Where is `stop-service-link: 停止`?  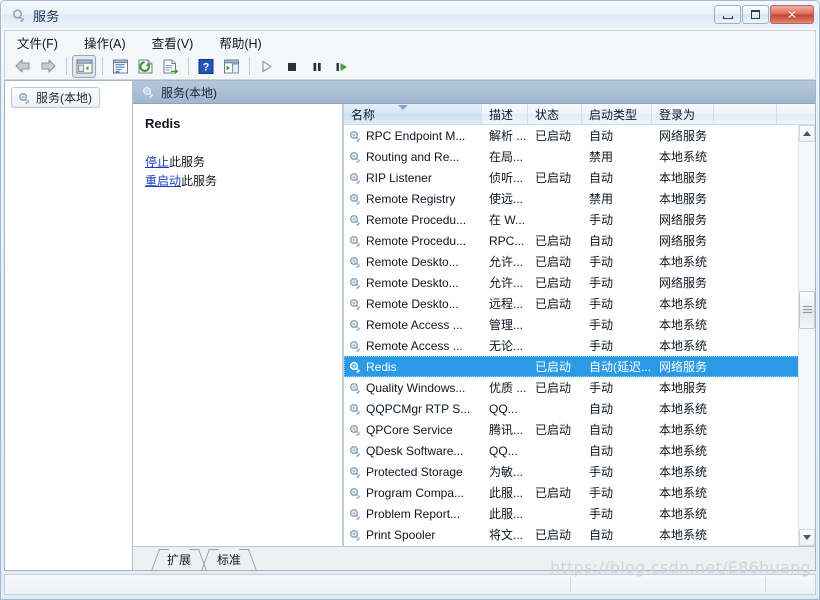
stop-service-link: 停止 is located at coordinates (157, 162).